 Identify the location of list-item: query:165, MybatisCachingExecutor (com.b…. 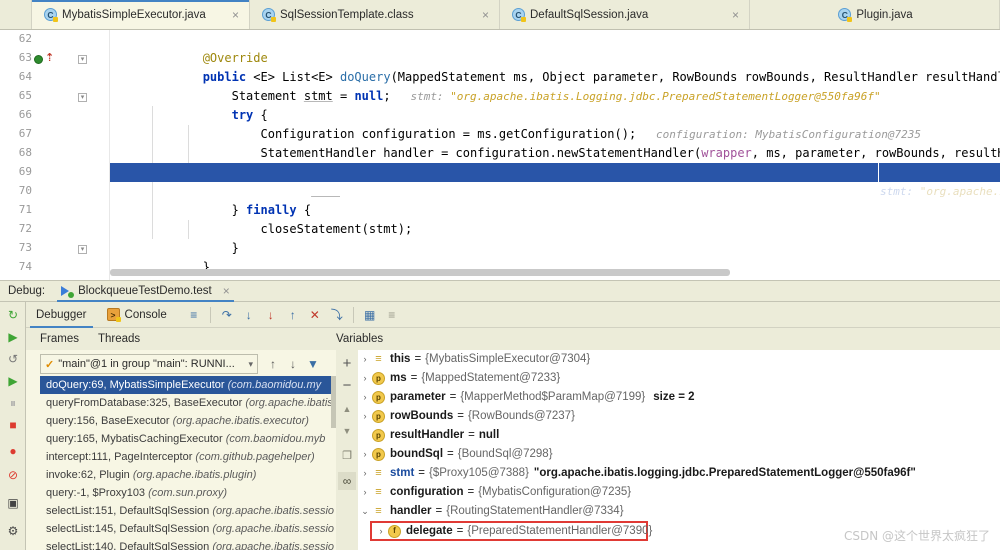
(187, 439).